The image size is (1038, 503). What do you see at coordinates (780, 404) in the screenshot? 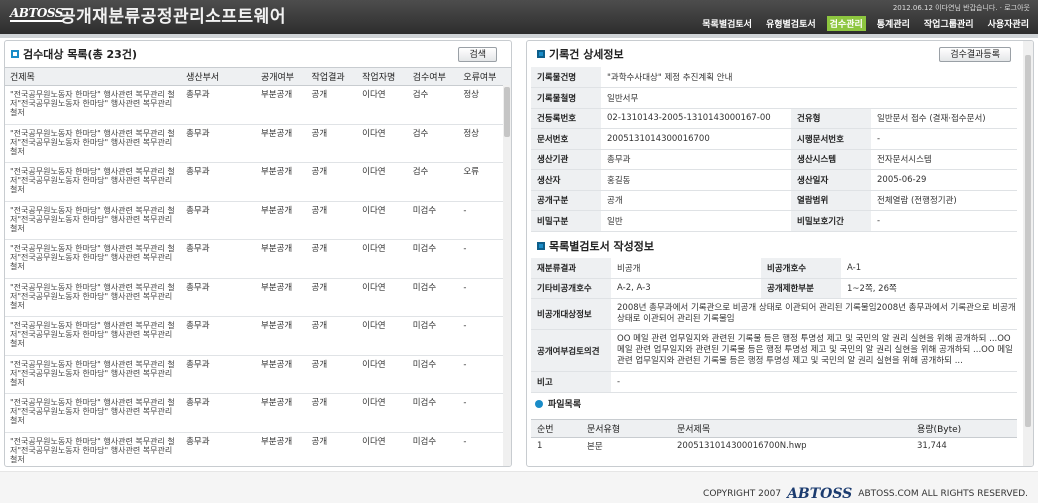
I see `file-list-header: 파일목록` at bounding box center [780, 404].